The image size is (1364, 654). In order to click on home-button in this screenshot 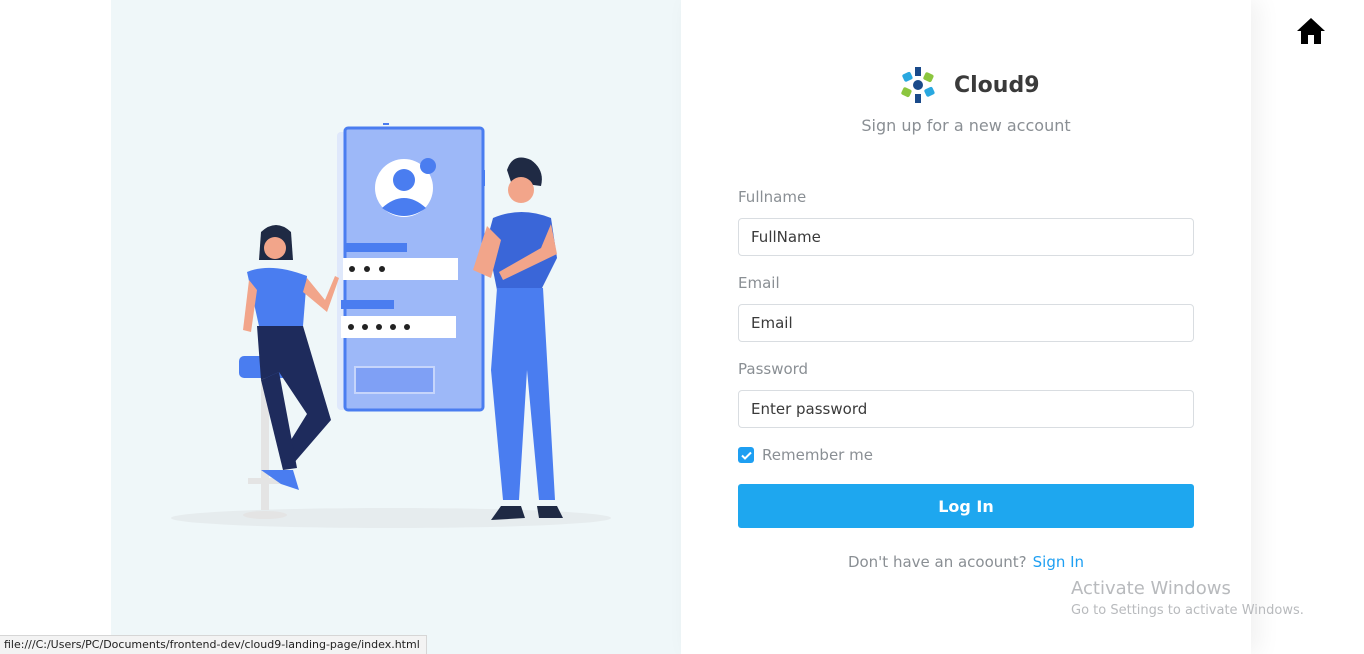, I will do `click(1311, 31)`.